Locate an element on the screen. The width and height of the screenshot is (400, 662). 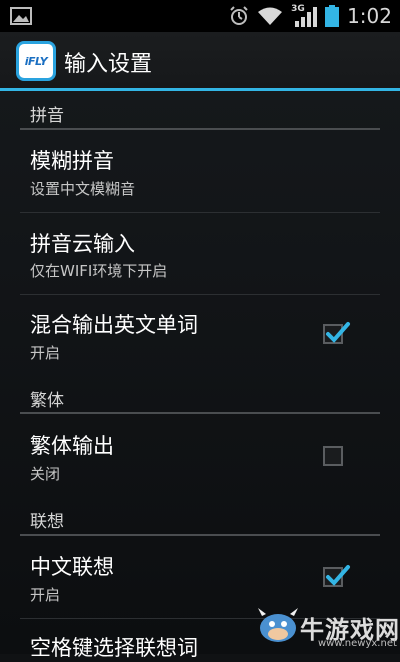
page-title: 输入设置 is located at coordinates (108, 64).